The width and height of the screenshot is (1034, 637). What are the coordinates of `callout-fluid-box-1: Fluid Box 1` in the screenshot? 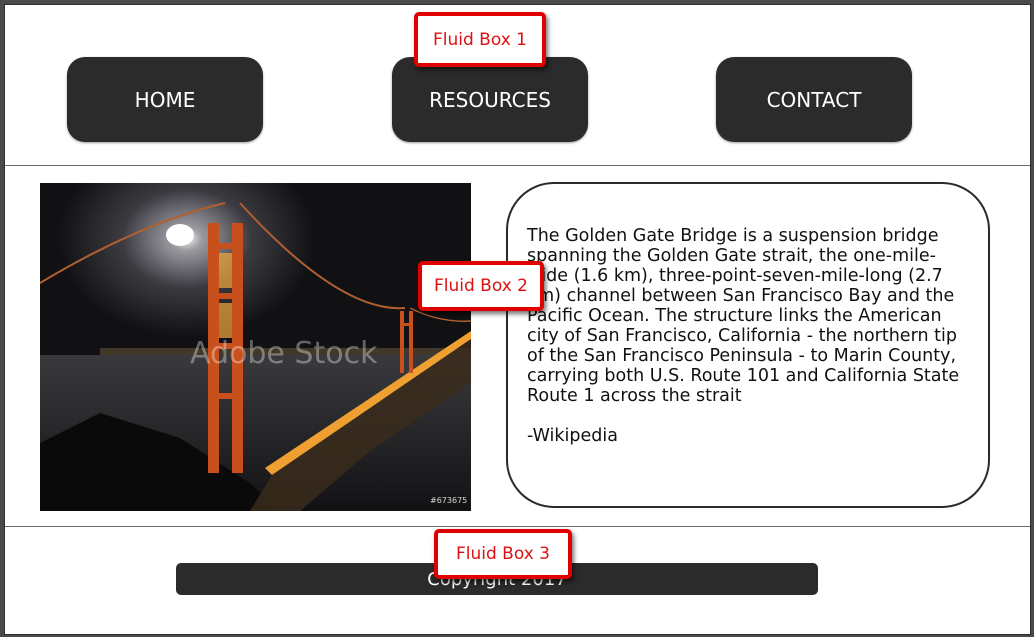 It's located at (480, 39).